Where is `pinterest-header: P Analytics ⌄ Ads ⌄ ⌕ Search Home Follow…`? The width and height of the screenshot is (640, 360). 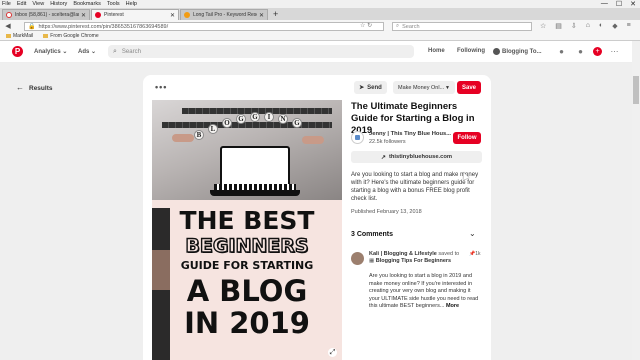
pinterest-header: P Analytics ⌄ Ads ⌄ ⌕ Search Home Follow… is located at coordinates (316, 52).